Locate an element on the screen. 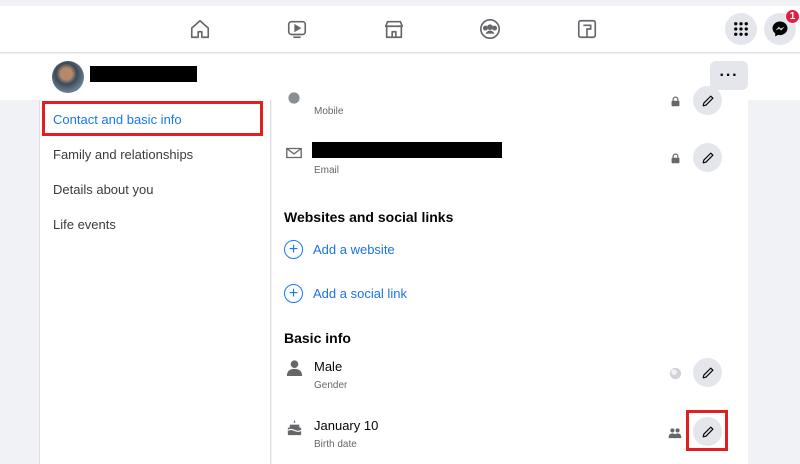  basic-info-section-title: Basic info is located at coordinates (317, 338).